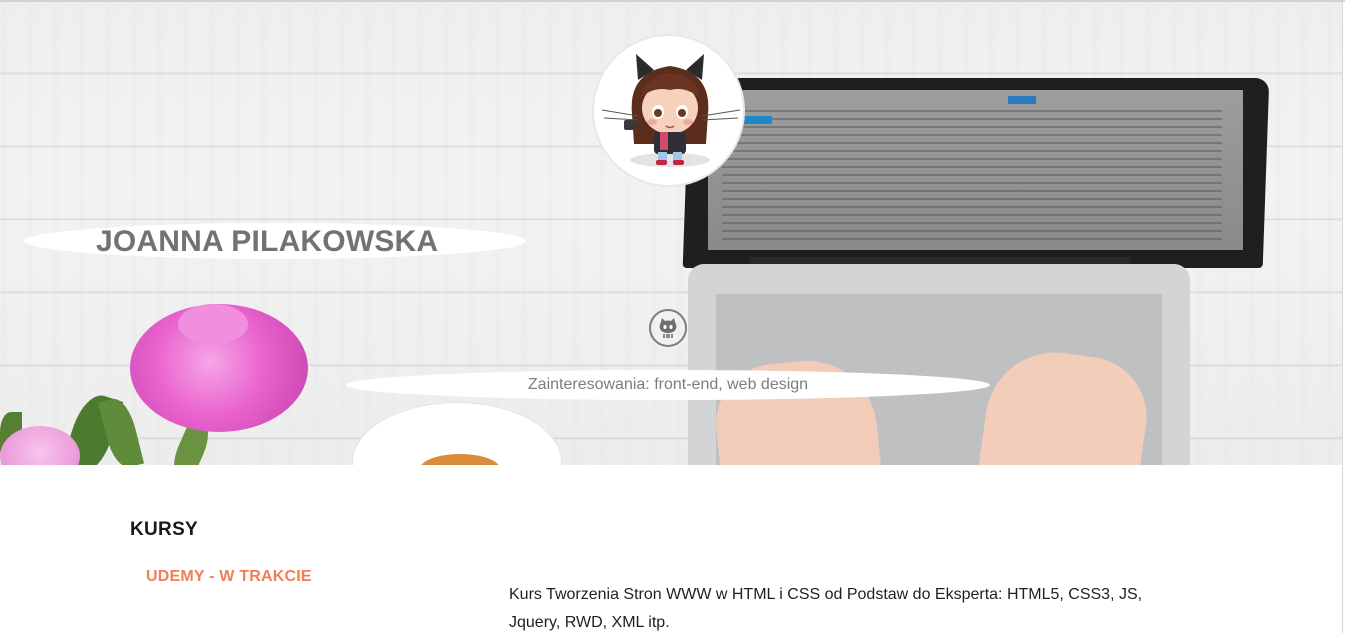 The image size is (1345, 633). What do you see at coordinates (668, 110) in the screenshot?
I see `octocat-avatar-icon` at bounding box center [668, 110].